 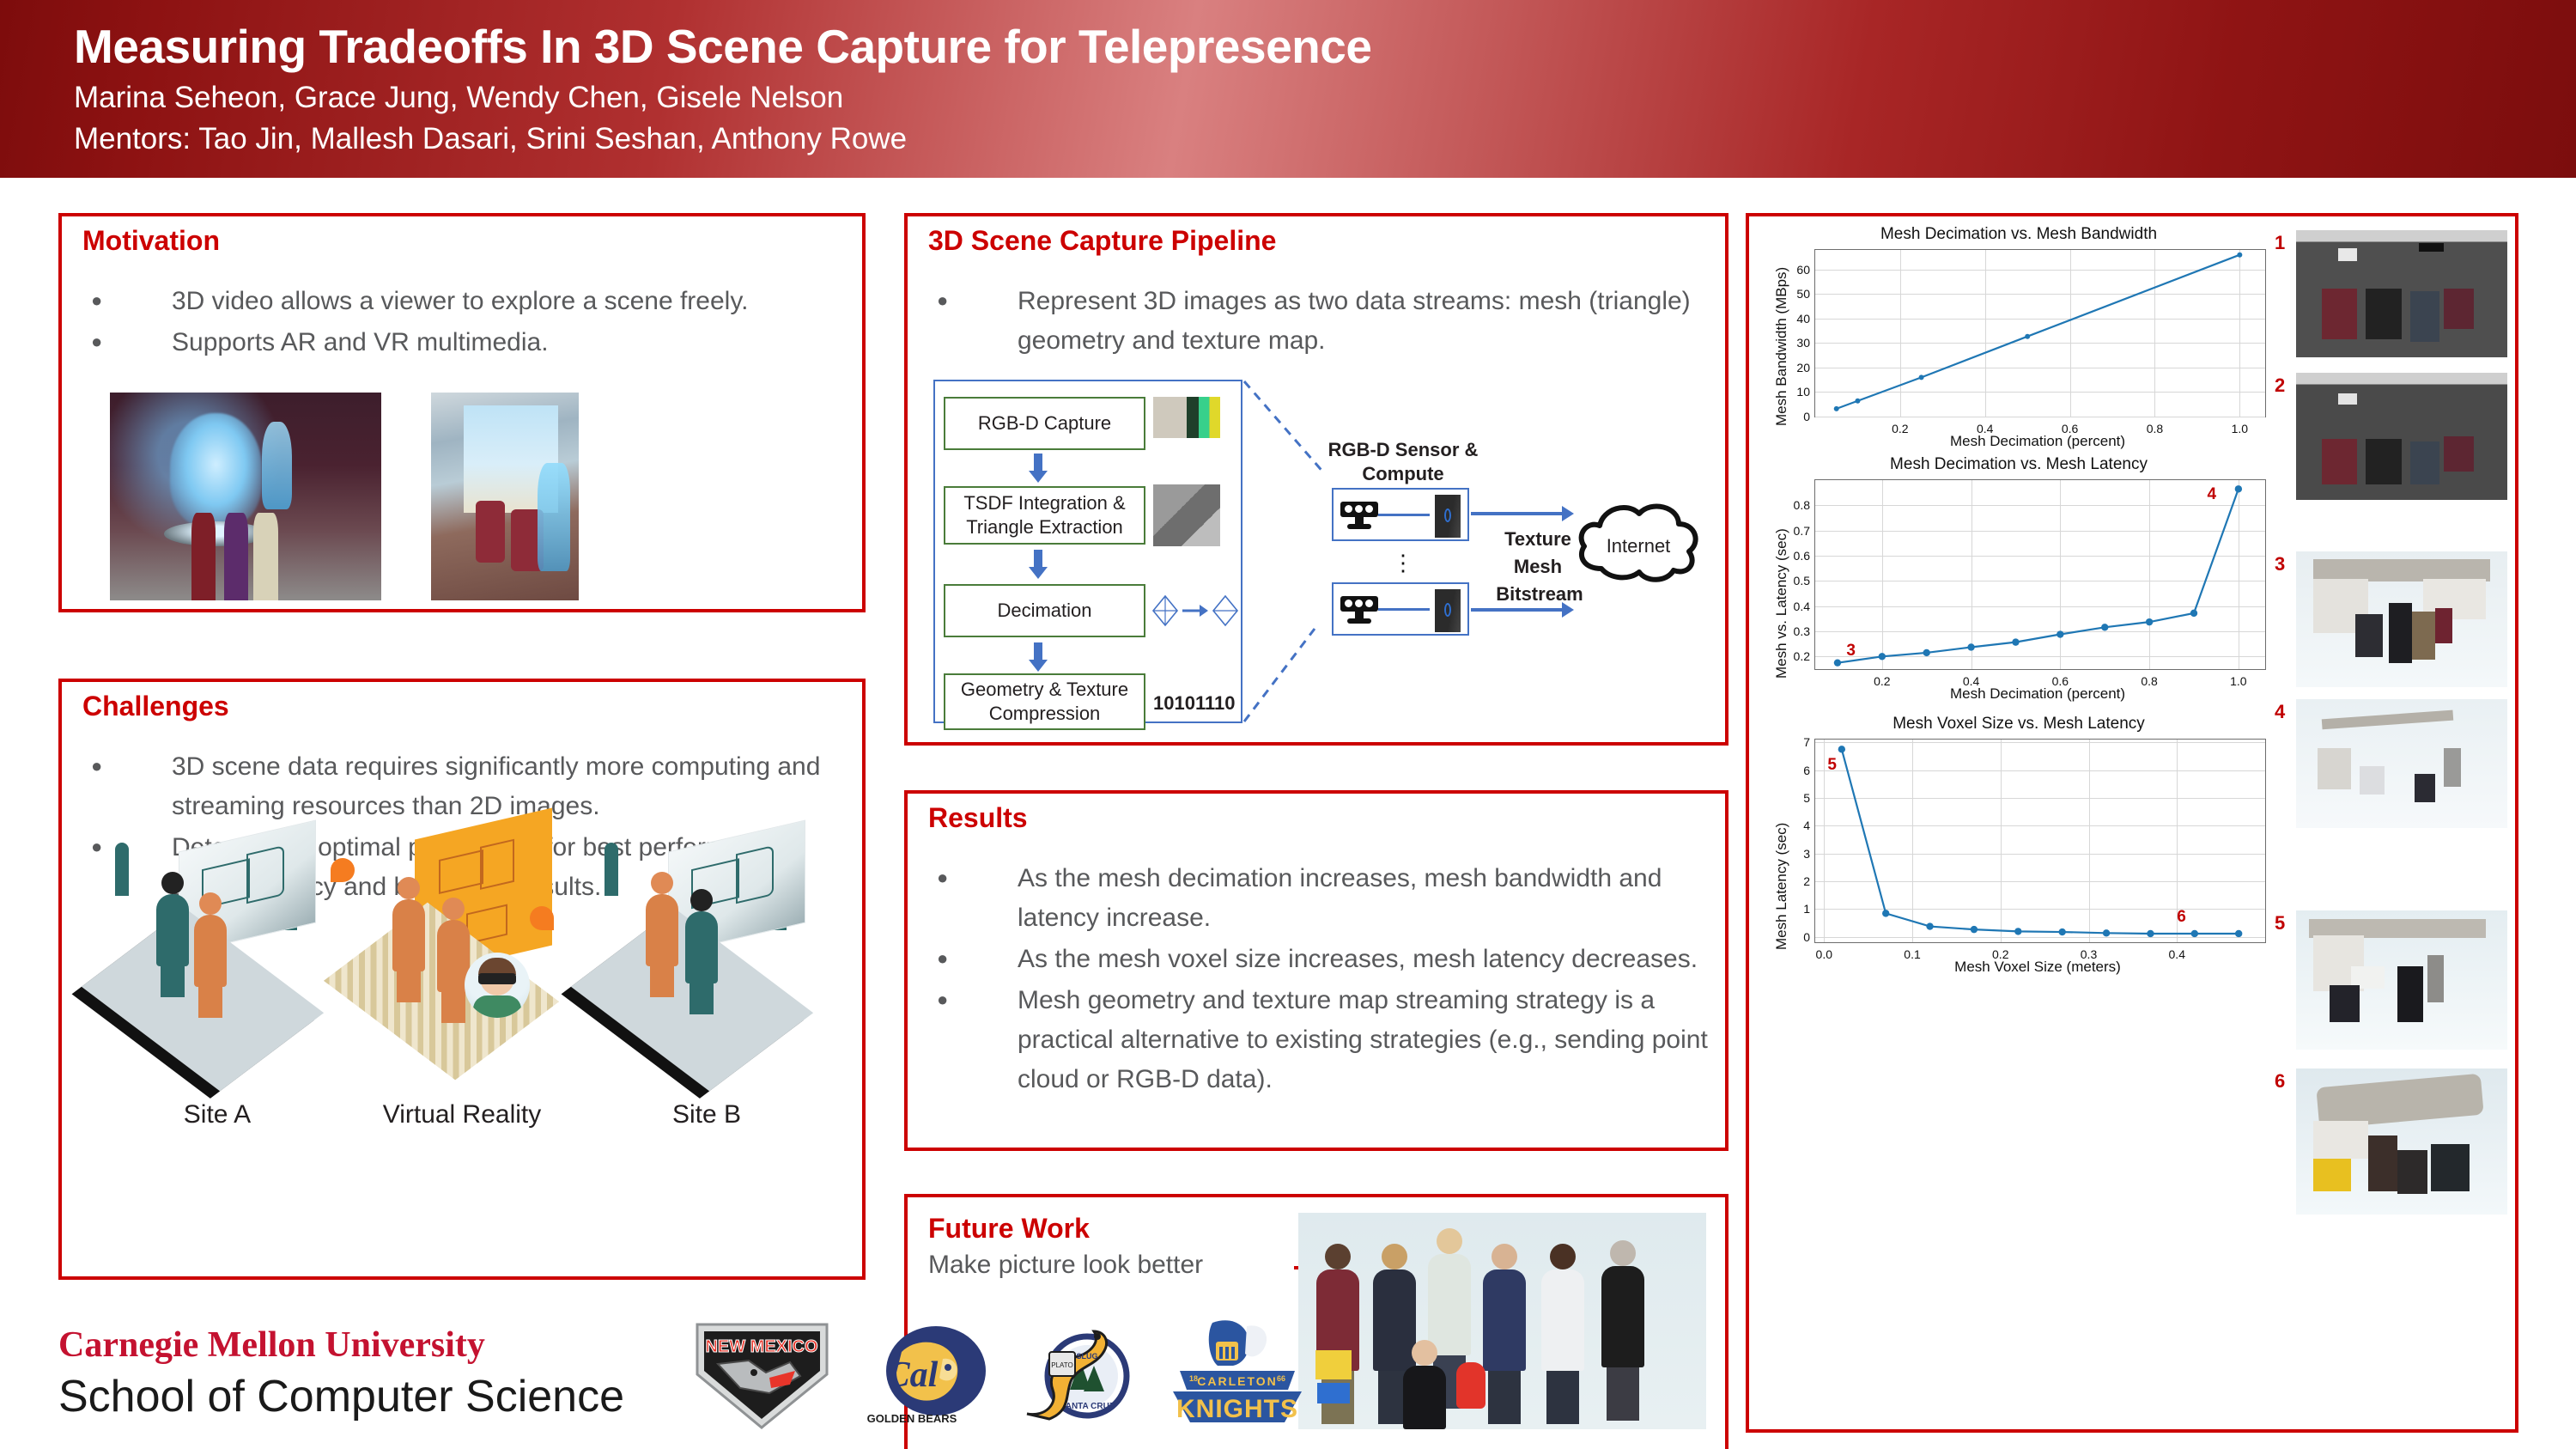 I want to click on screenshot-number: 4, so click(x=2280, y=711).